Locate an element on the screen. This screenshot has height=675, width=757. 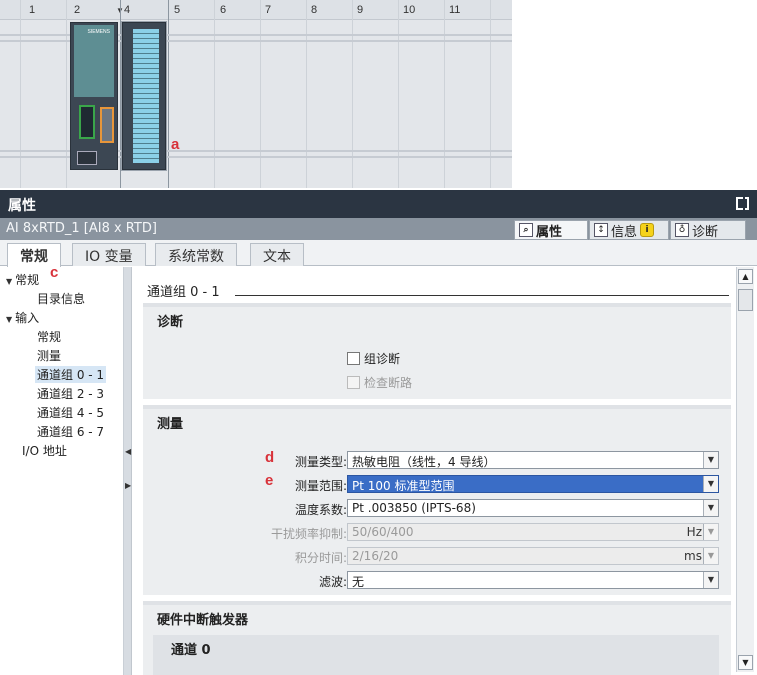
temp-coefficient-select: Pt .003850 (IPTS-68) ▼ is located at coordinates (533, 508).